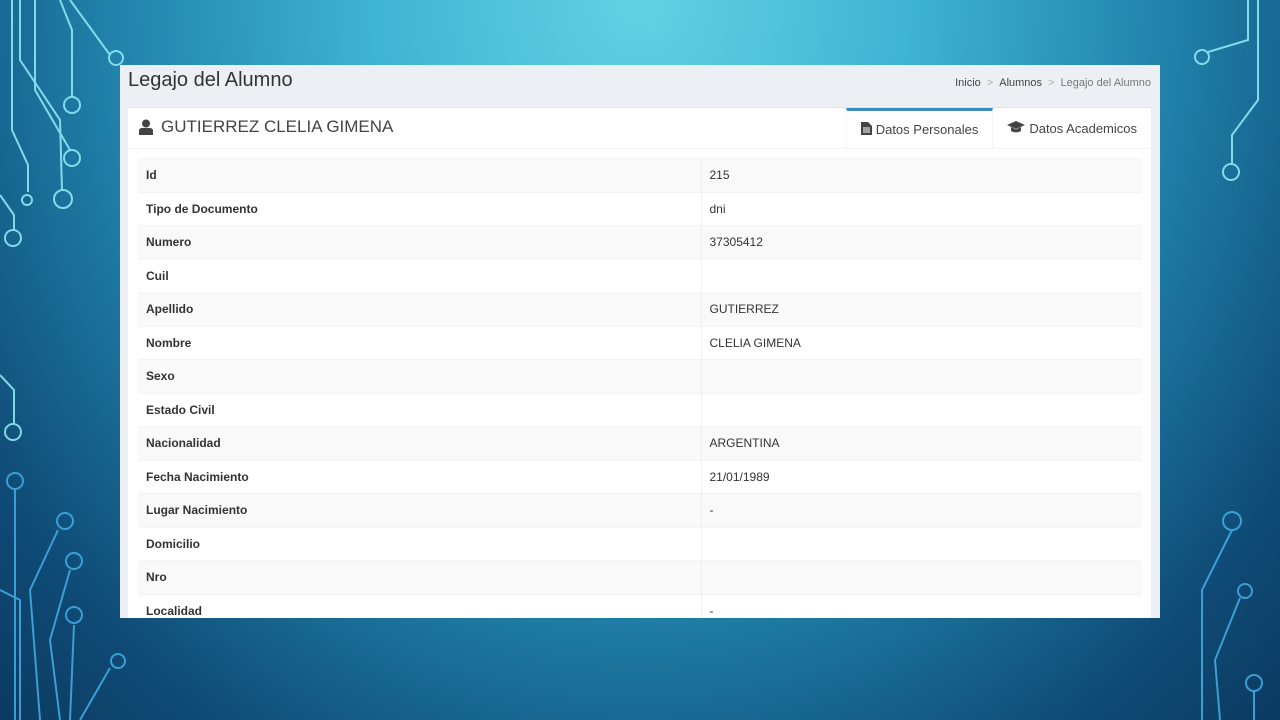  I want to click on field-label: Id, so click(420, 175).